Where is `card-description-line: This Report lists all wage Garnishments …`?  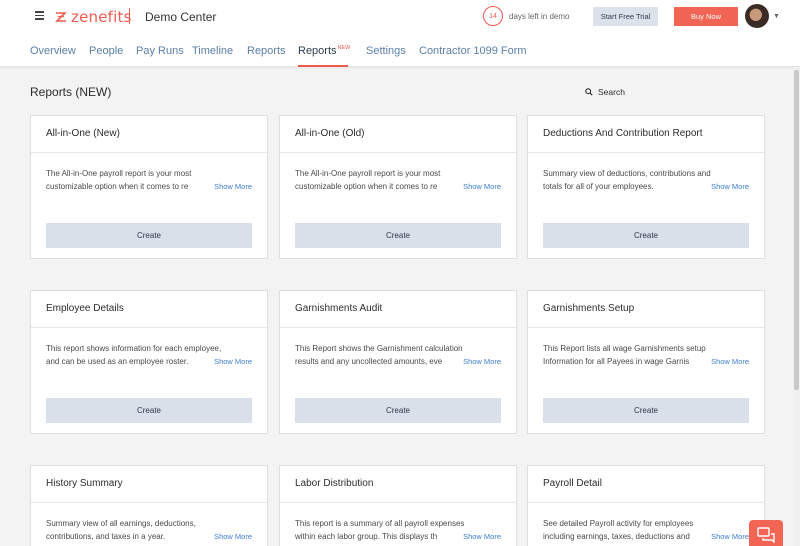
card-description-line: This Report lists all wage Garnishments … is located at coordinates (624, 348).